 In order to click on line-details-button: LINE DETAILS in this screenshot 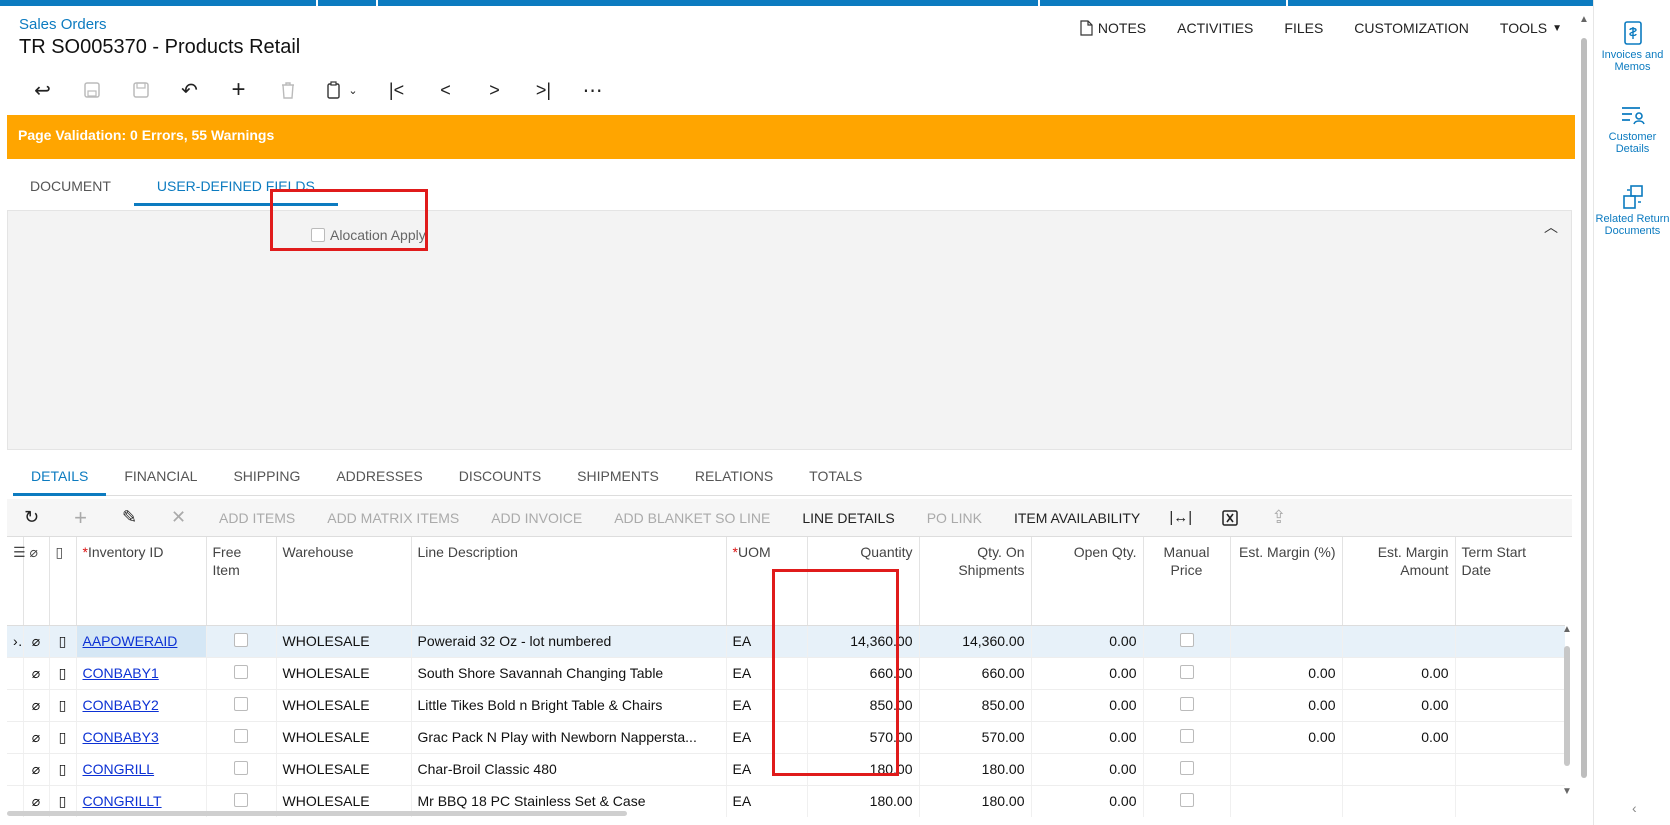, I will do `click(848, 518)`.